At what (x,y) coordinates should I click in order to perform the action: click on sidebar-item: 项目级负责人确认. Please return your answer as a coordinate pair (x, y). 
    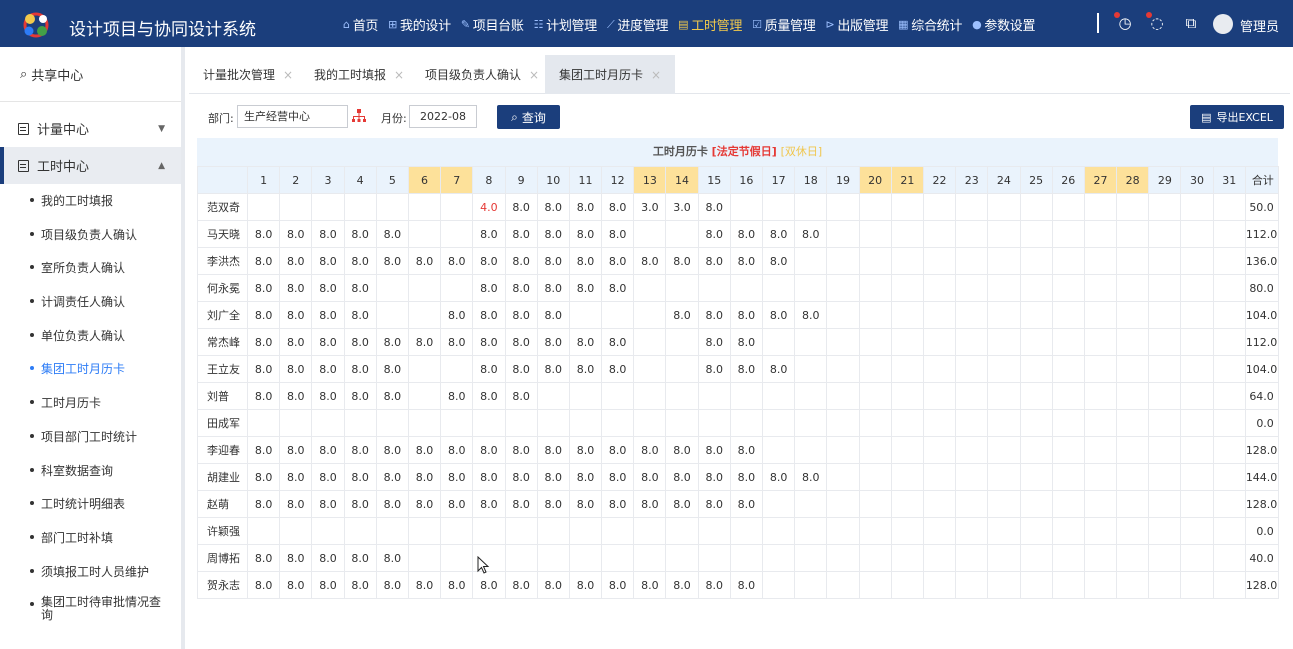
    Looking at the image, I should click on (90, 243).